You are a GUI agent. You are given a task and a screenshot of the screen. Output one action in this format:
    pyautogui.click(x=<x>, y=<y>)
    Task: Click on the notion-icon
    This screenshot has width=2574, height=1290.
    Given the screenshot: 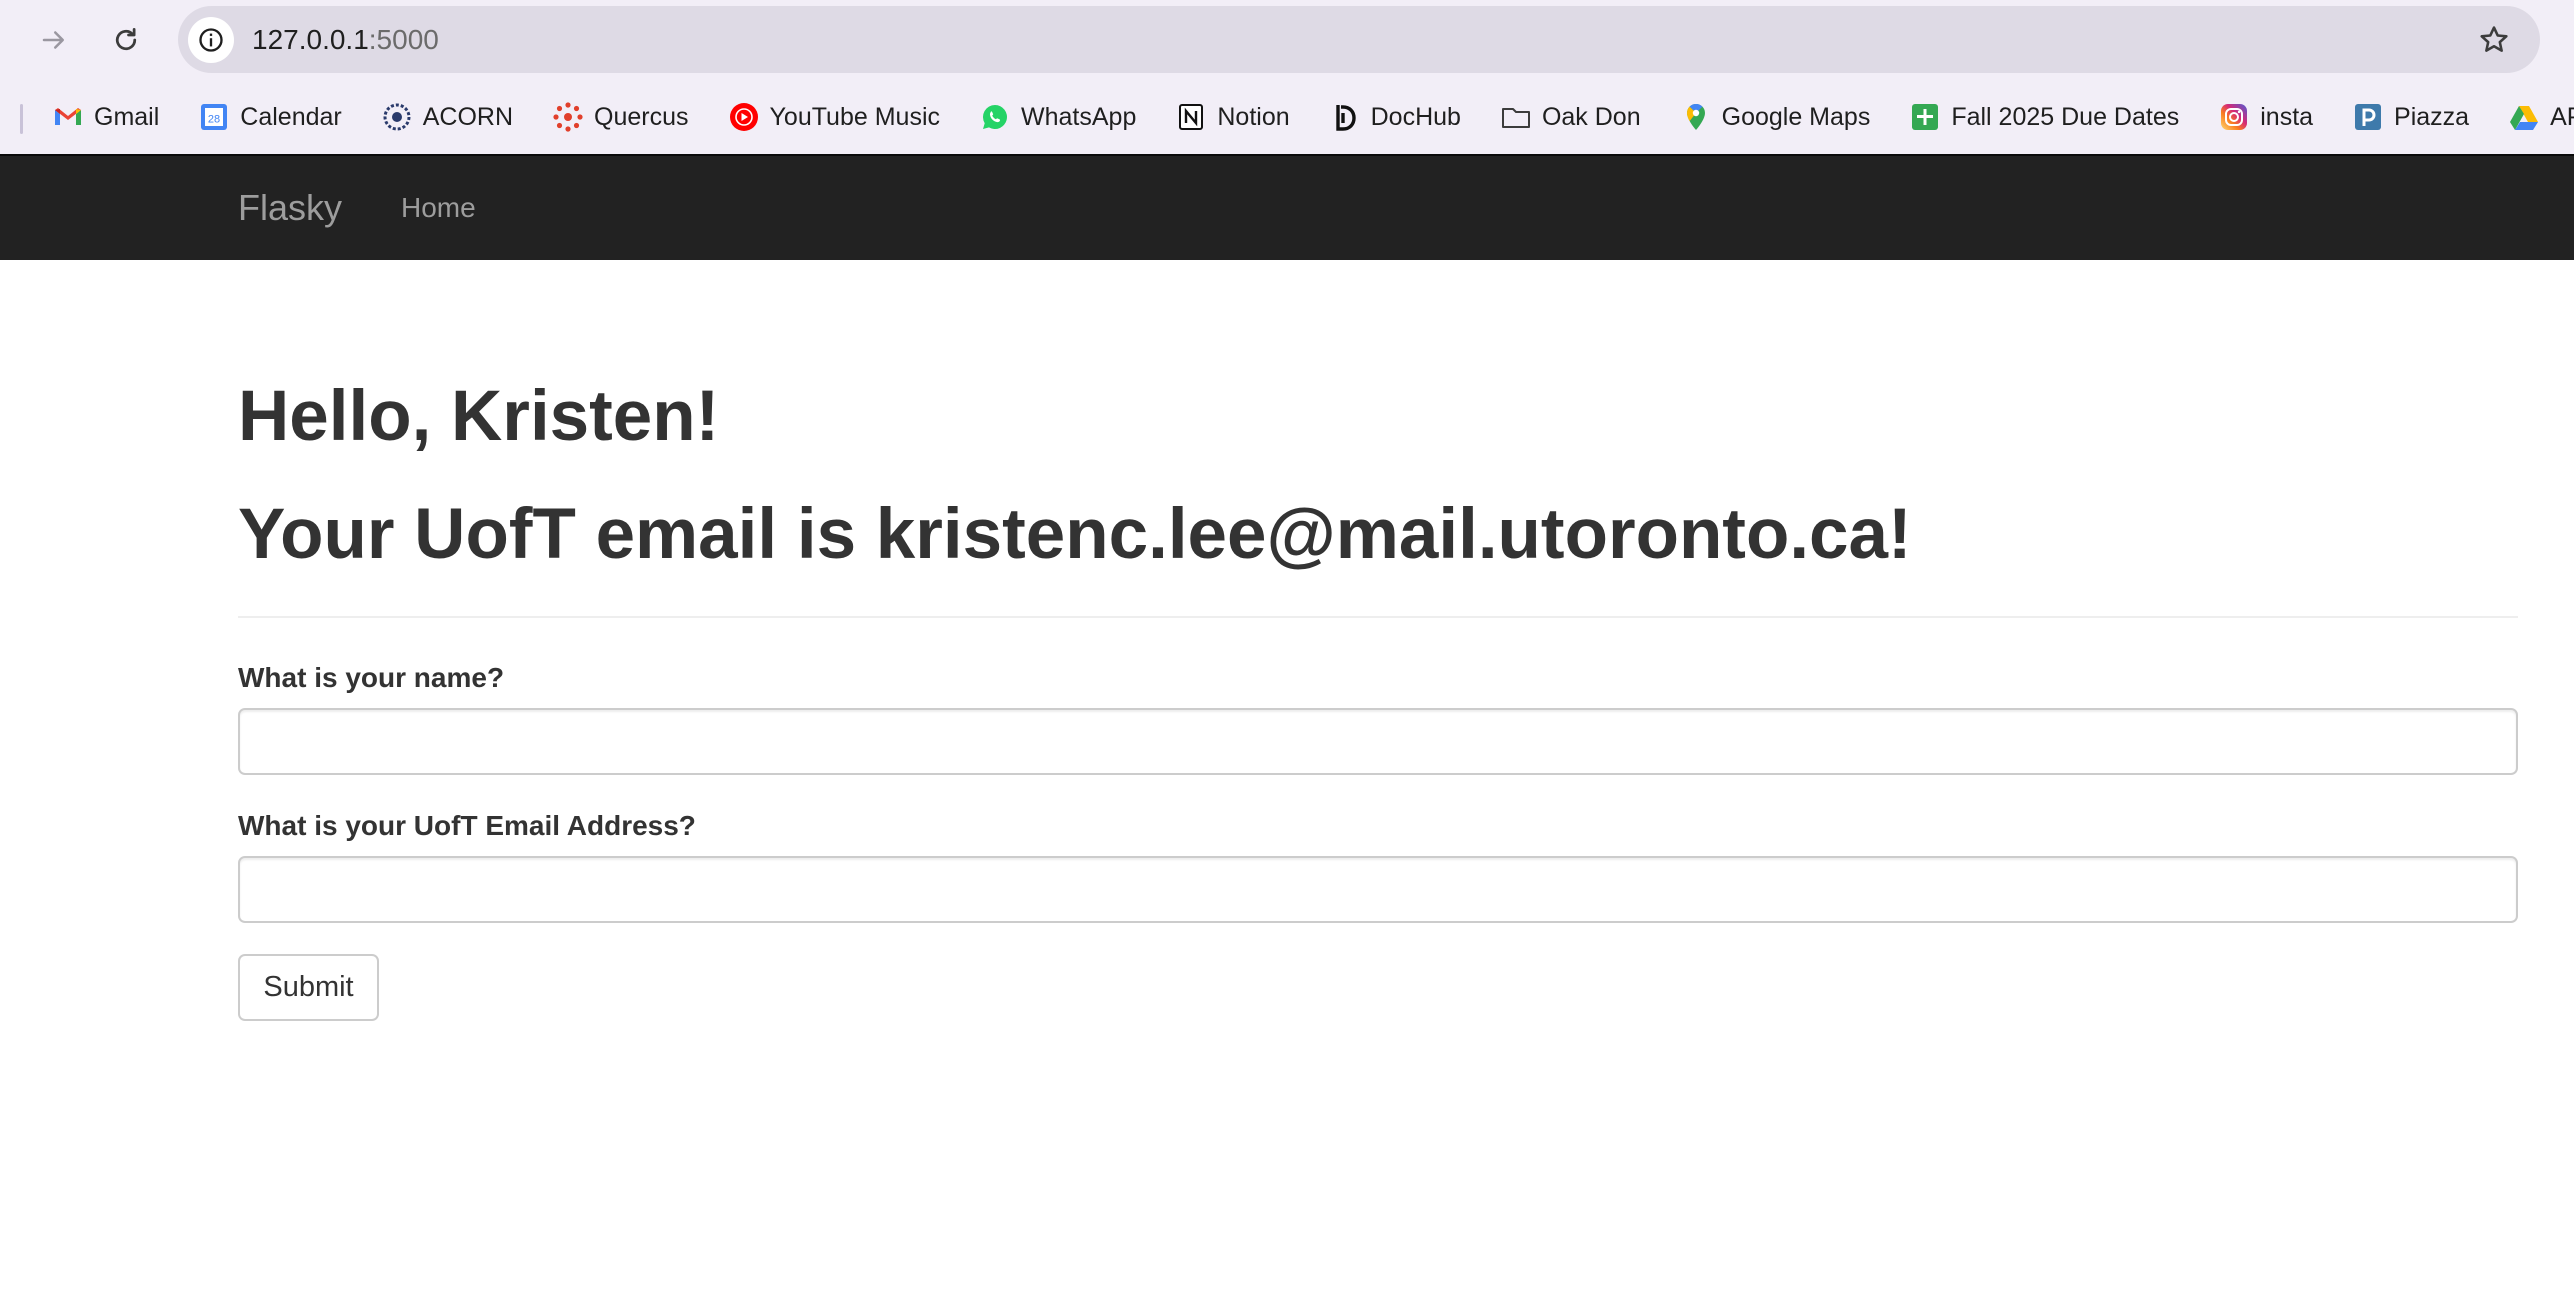 What is the action you would take?
    pyautogui.click(x=1191, y=117)
    